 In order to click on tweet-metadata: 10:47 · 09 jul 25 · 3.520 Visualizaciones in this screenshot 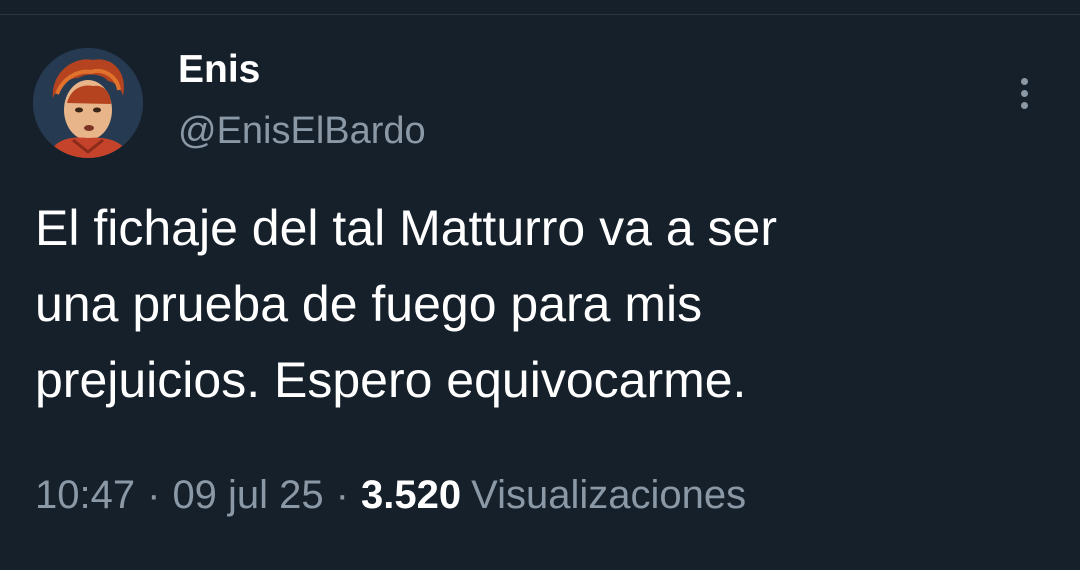, I will do `click(390, 495)`.